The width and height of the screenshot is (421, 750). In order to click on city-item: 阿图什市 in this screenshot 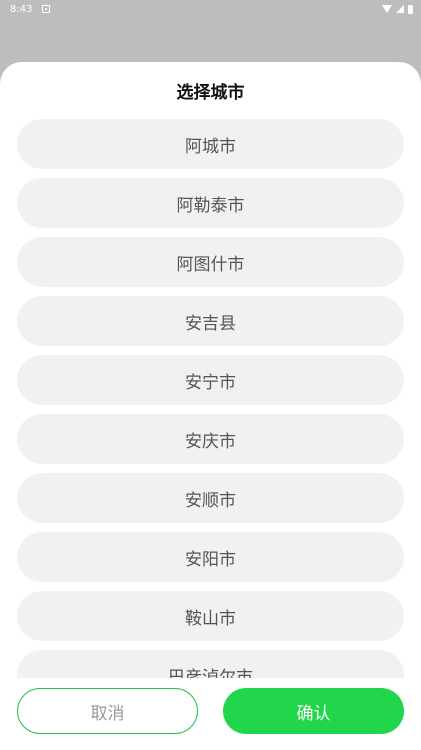, I will do `click(210, 262)`.